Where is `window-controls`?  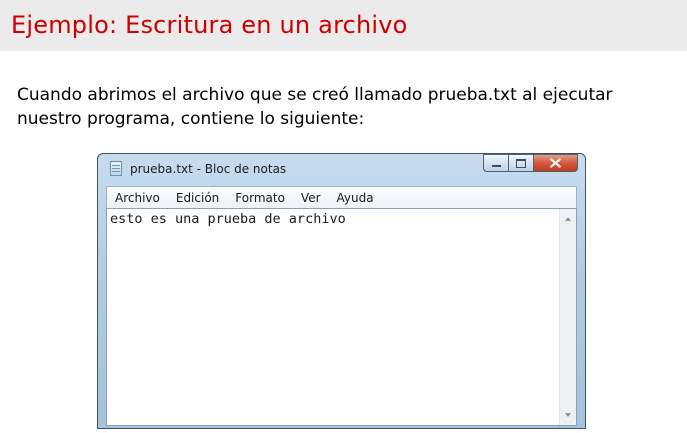 window-controls is located at coordinates (530, 163).